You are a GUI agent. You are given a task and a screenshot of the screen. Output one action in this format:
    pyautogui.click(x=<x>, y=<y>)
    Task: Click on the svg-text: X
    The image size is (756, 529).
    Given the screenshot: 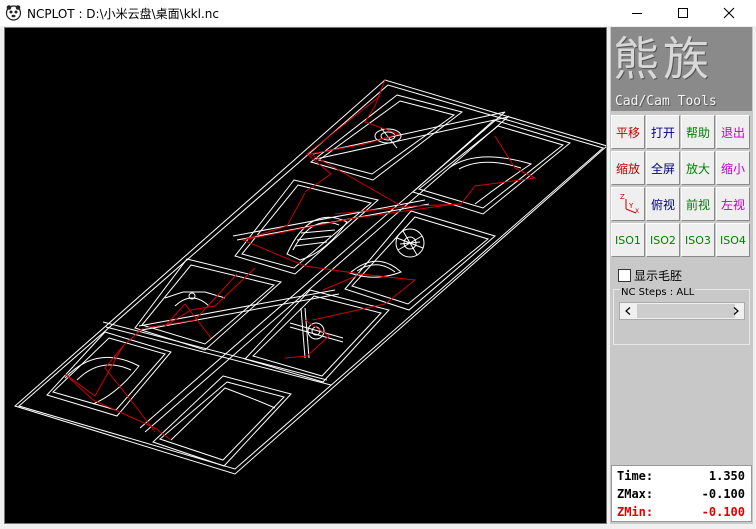 What is the action you would take?
    pyautogui.click(x=637, y=211)
    